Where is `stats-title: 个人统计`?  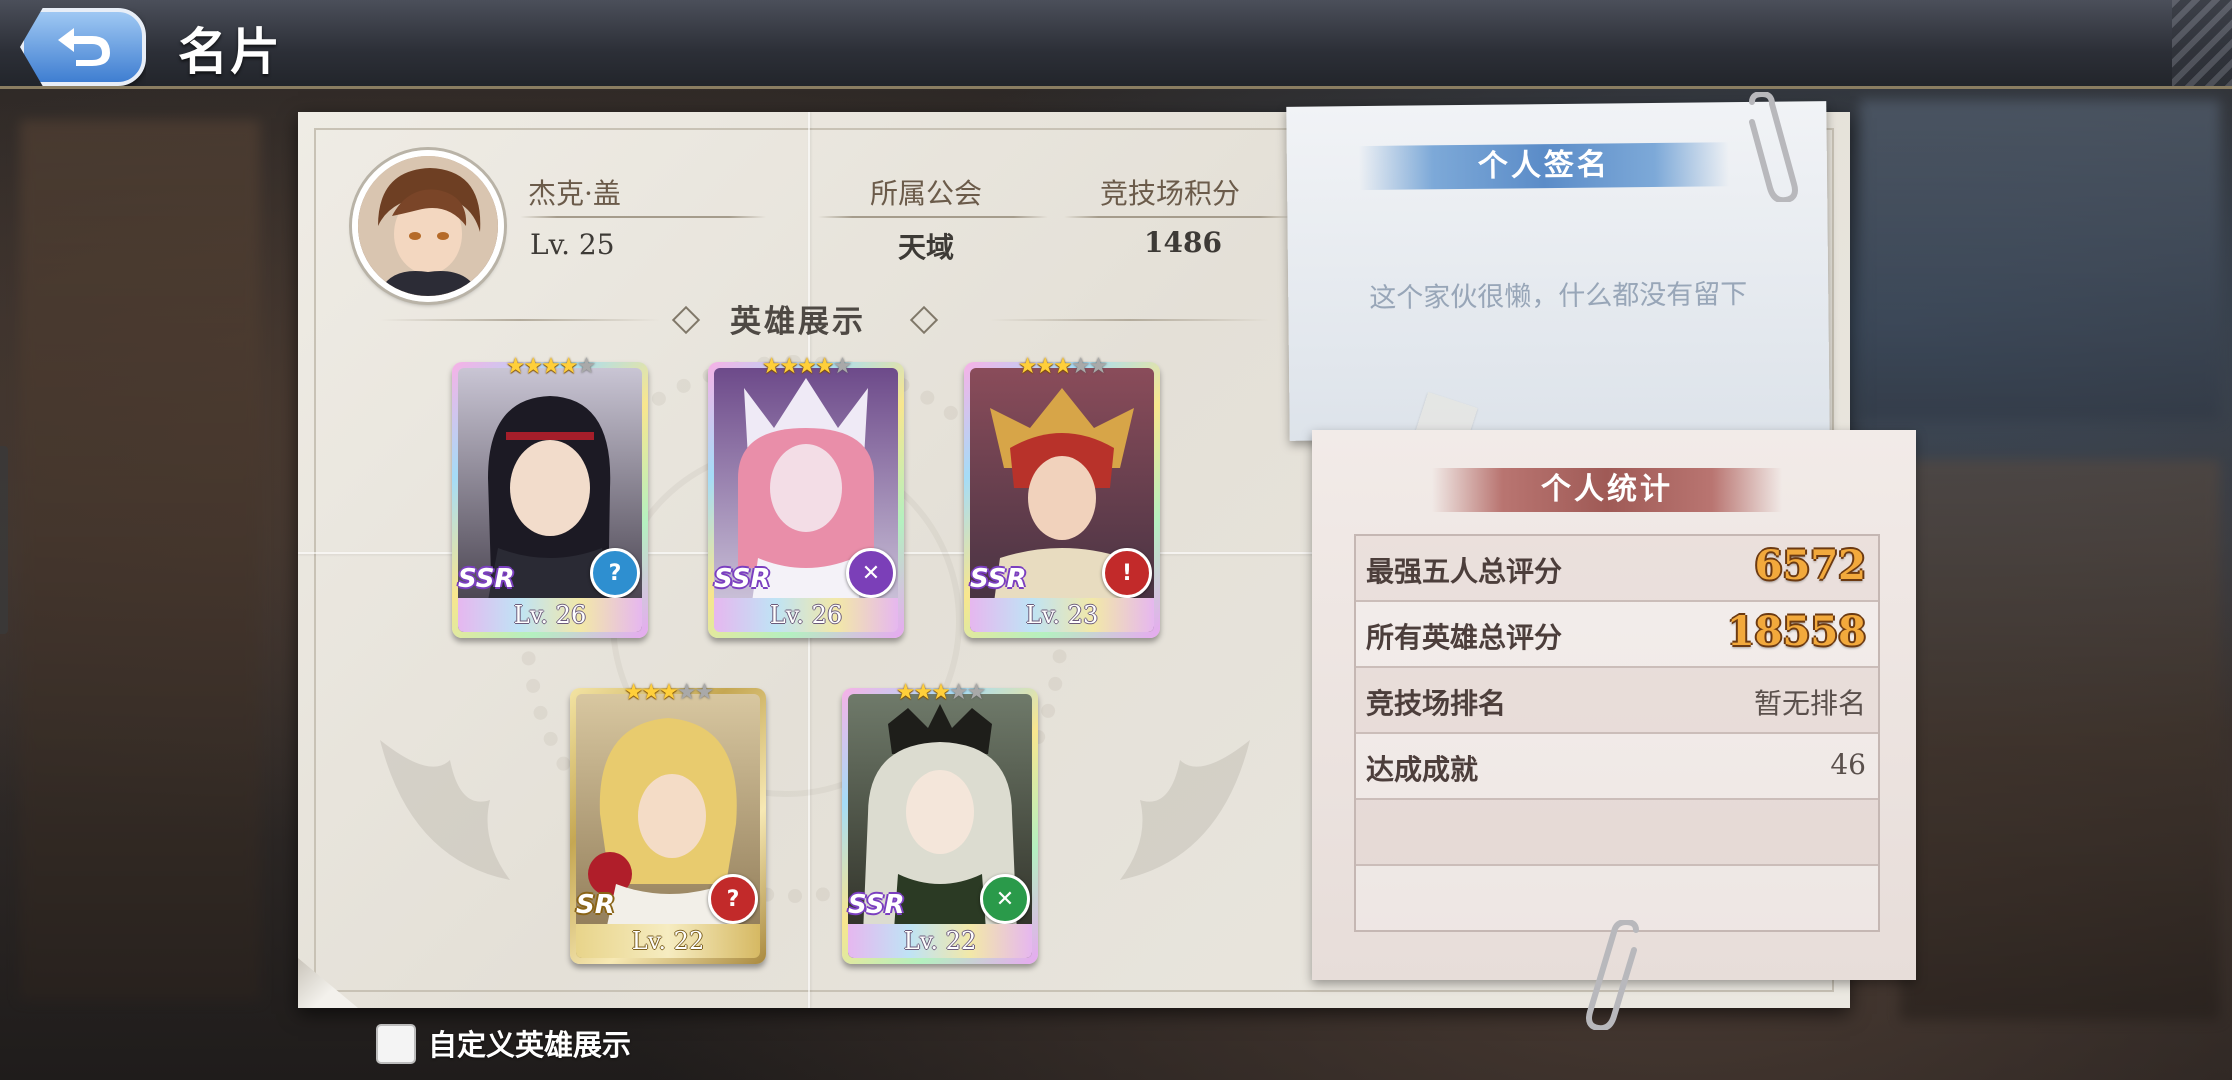
stats-title: 个人统计 is located at coordinates (1607, 490).